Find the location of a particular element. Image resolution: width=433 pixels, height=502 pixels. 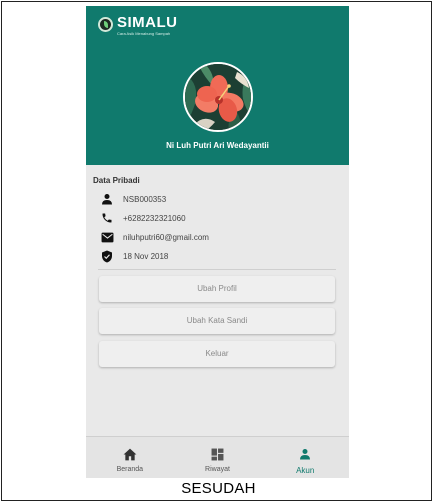

email-value: niluhputri60@gmail.com is located at coordinates (166, 237).